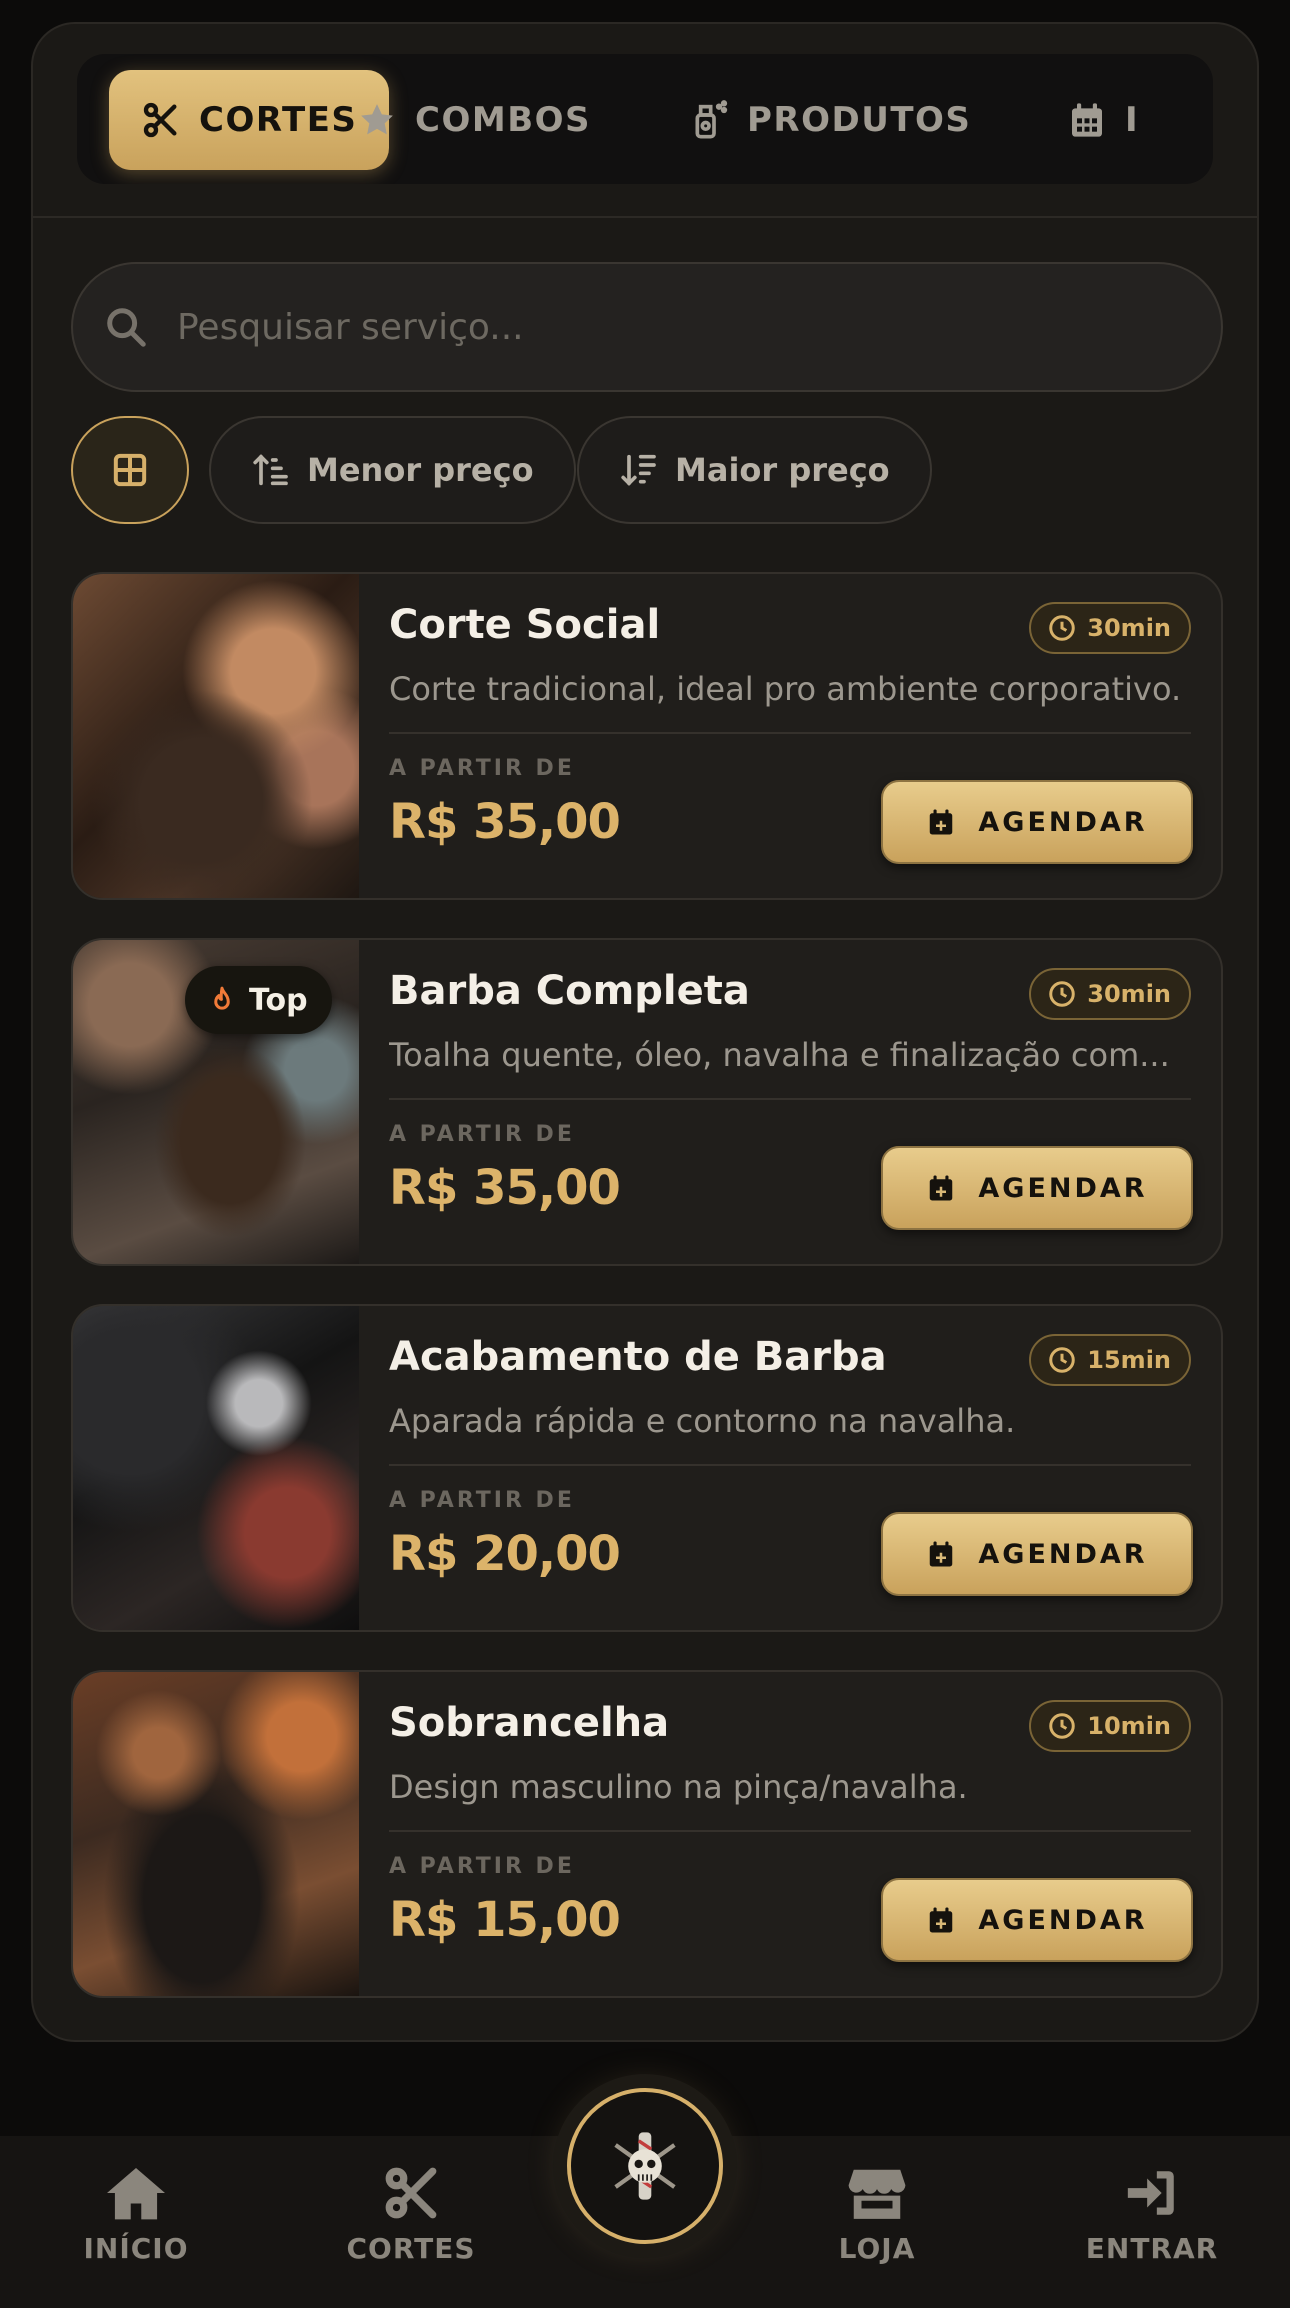  I want to click on service-description: Aparada rápida e contorno na navalha., so click(702, 1421).